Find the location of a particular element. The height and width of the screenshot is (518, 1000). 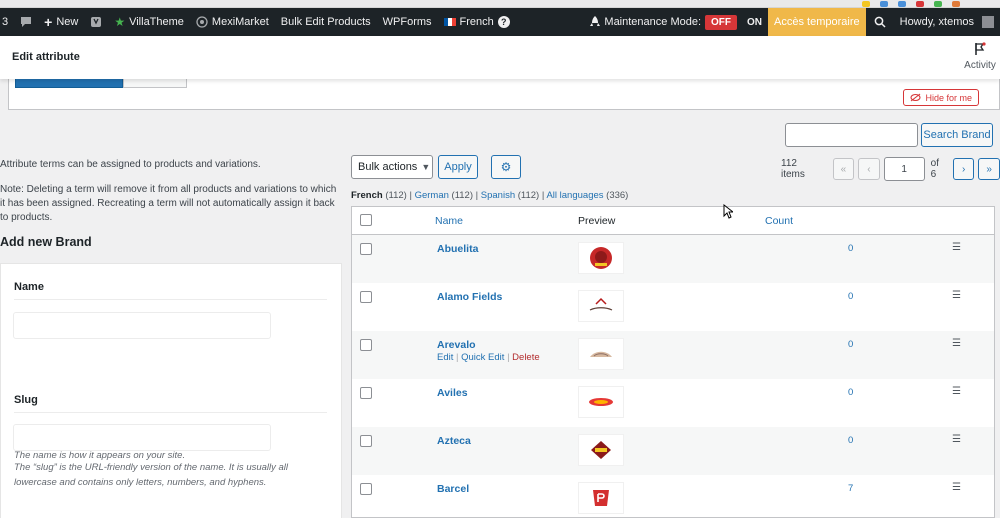

lang-german: German is located at coordinates (432, 195).